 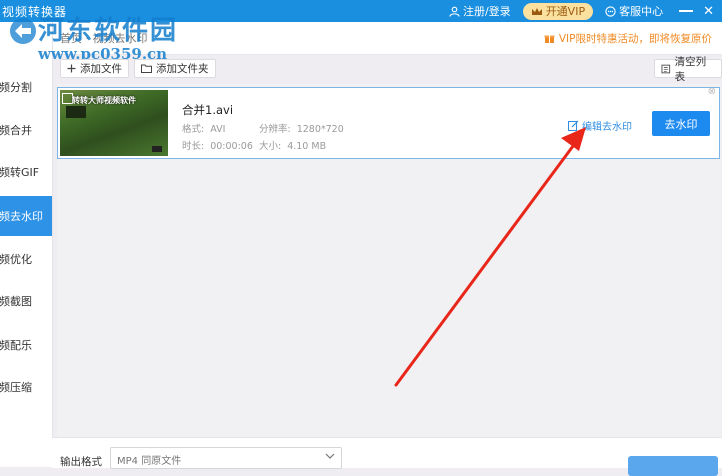 I want to click on start-button, so click(x=673, y=466).